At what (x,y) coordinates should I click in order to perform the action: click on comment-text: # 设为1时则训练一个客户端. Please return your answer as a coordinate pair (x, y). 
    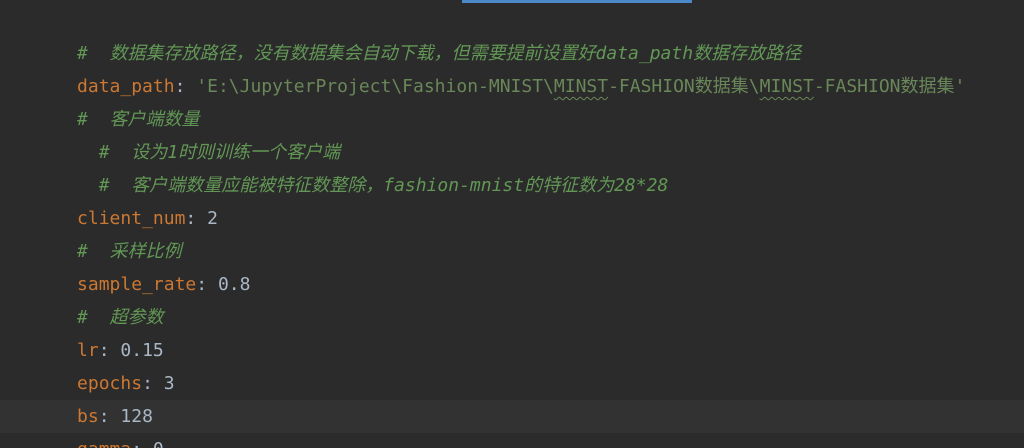
    Looking at the image, I should click on (209, 152).